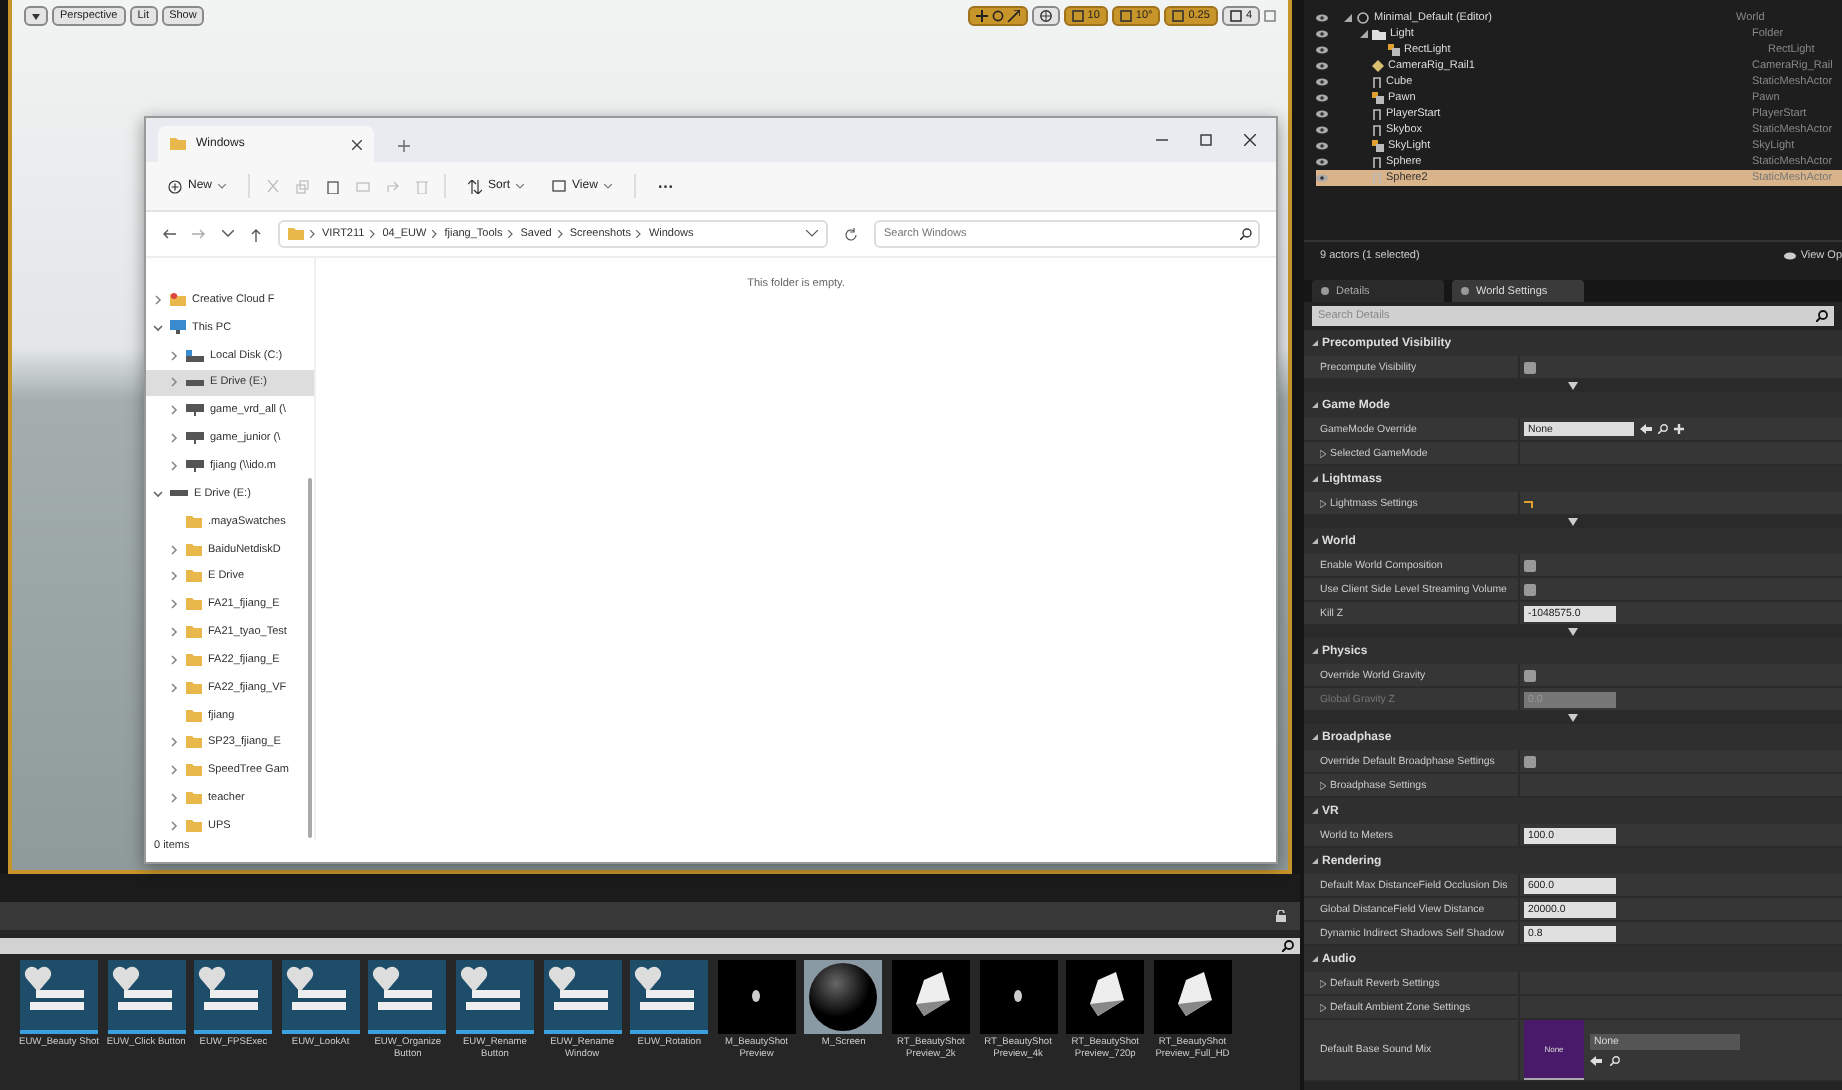  What do you see at coordinates (851, 234) in the screenshot?
I see `refresh-icon` at bounding box center [851, 234].